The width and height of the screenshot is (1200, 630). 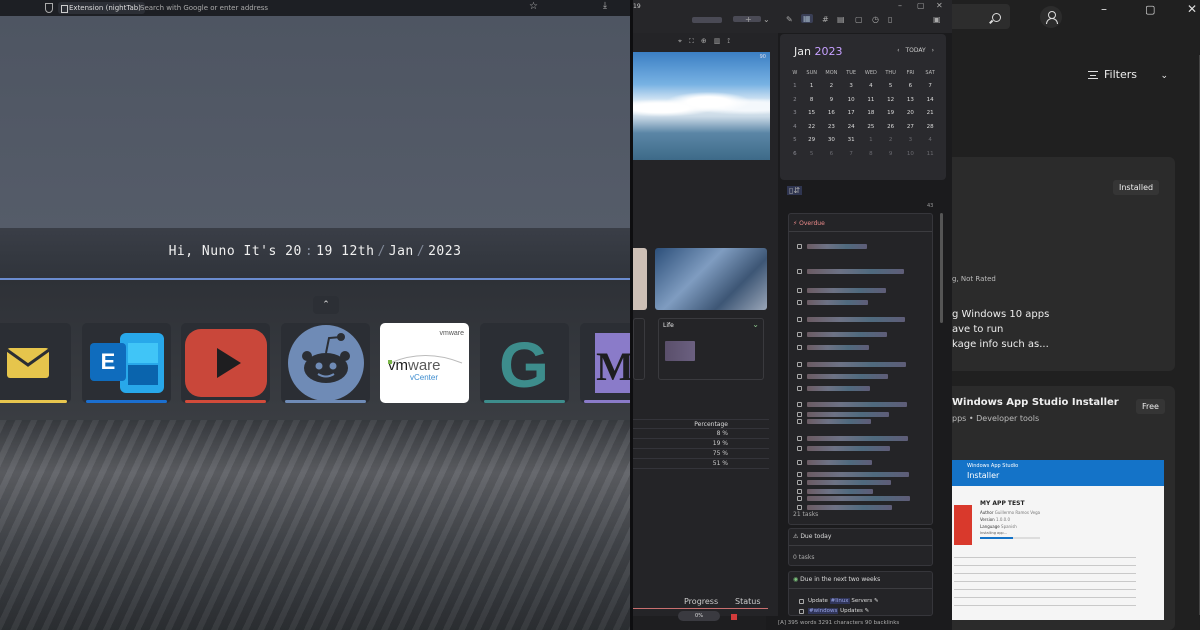 What do you see at coordinates (795, 190) in the screenshot?
I see `doc-tab-icon: ▯⇵` at bounding box center [795, 190].